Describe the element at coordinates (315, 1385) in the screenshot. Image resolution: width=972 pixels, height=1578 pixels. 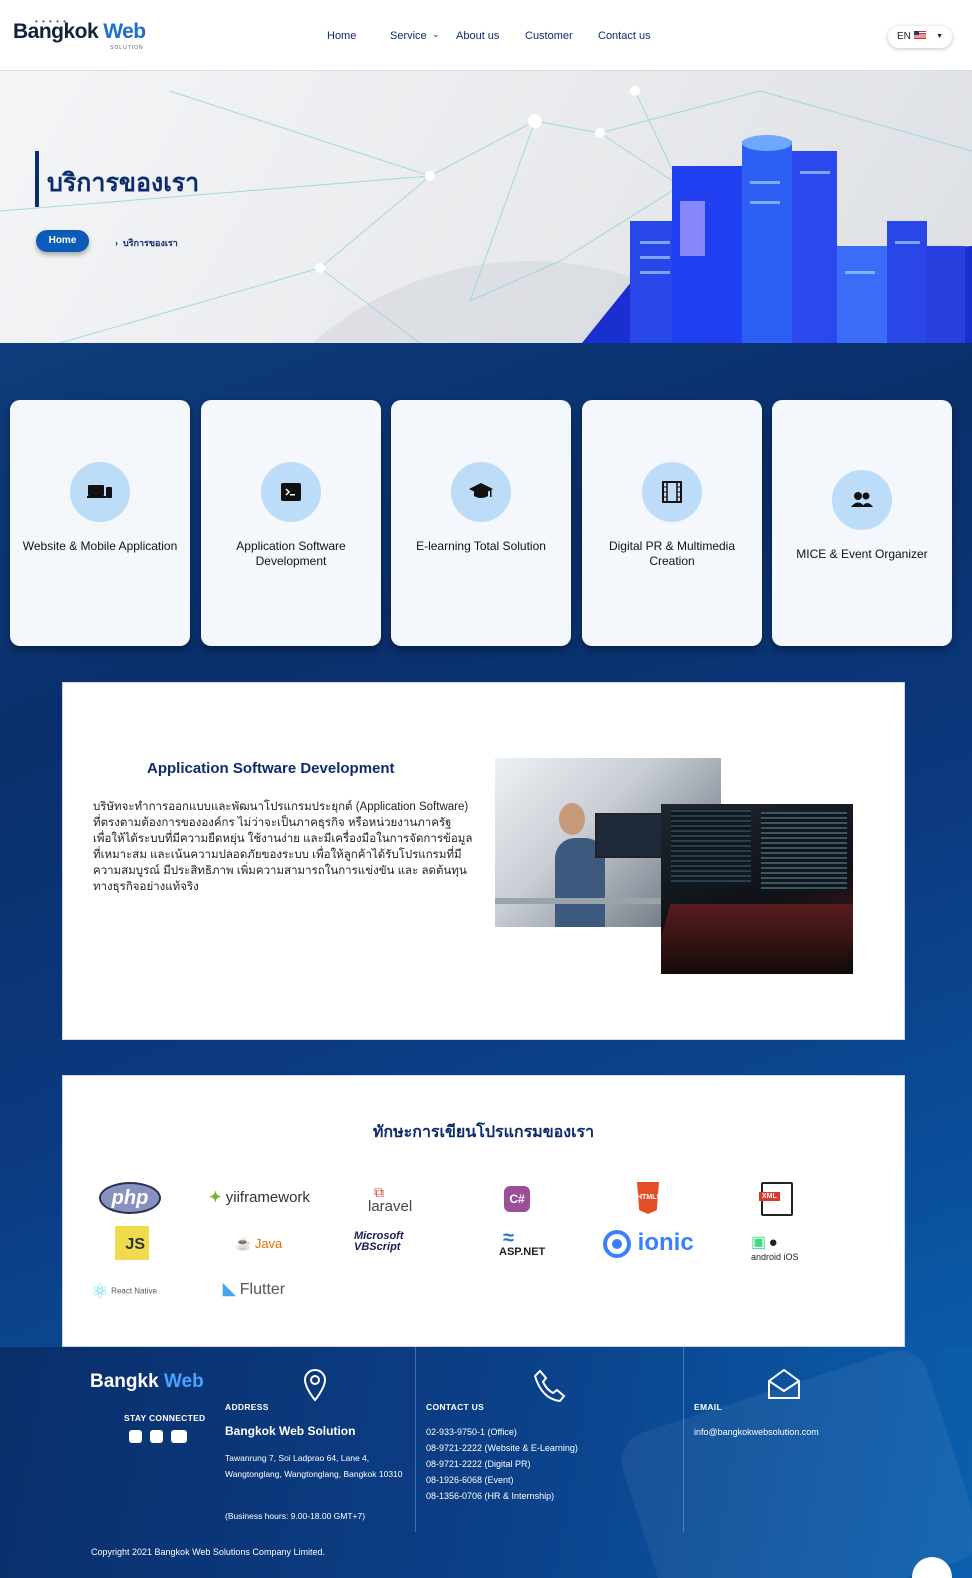
I see `map-pin-icon` at that location.